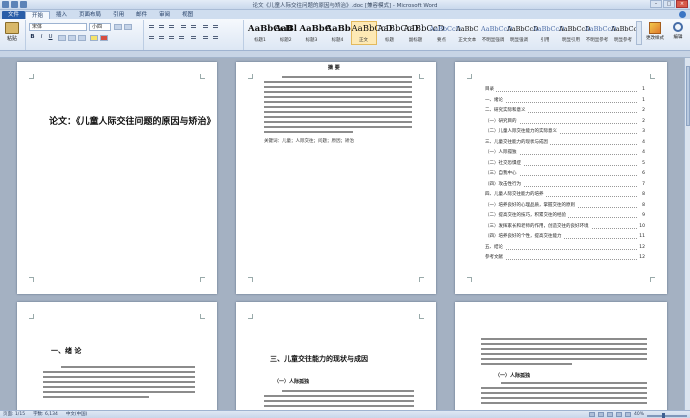  What do you see at coordinates (193, 37) in the screenshot?
I see `line-spacing-icon` at bounding box center [193, 37].